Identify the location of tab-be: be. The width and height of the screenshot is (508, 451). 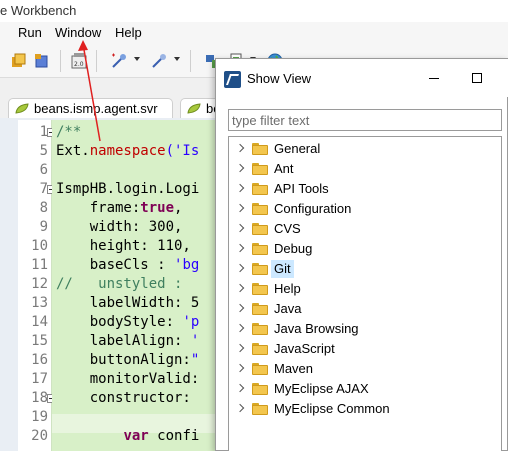
(200, 108).